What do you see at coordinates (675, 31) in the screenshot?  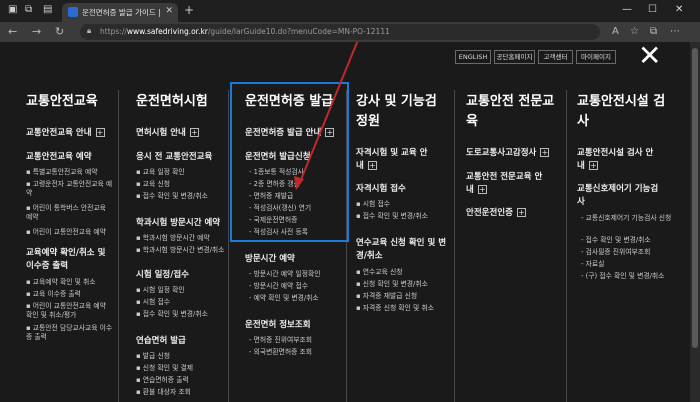 I see `more-menu-icon: ⋯` at bounding box center [675, 31].